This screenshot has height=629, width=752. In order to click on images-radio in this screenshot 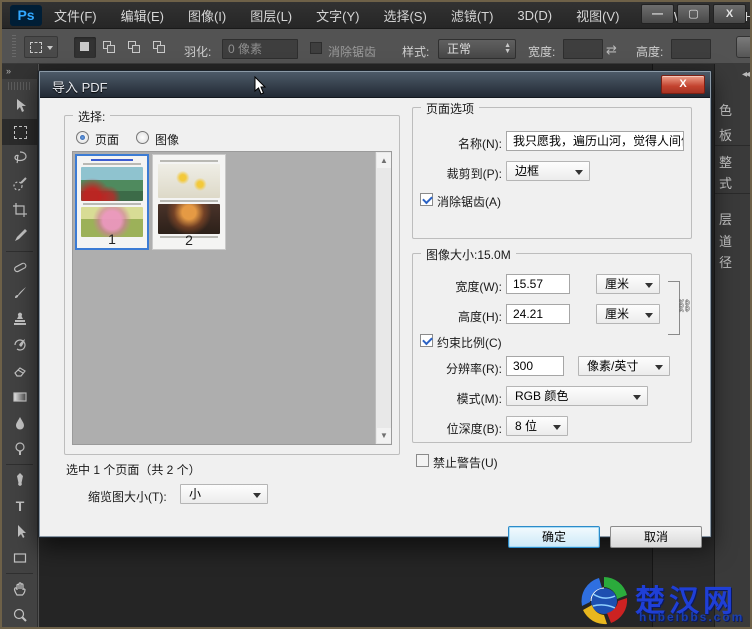, I will do `click(142, 137)`.